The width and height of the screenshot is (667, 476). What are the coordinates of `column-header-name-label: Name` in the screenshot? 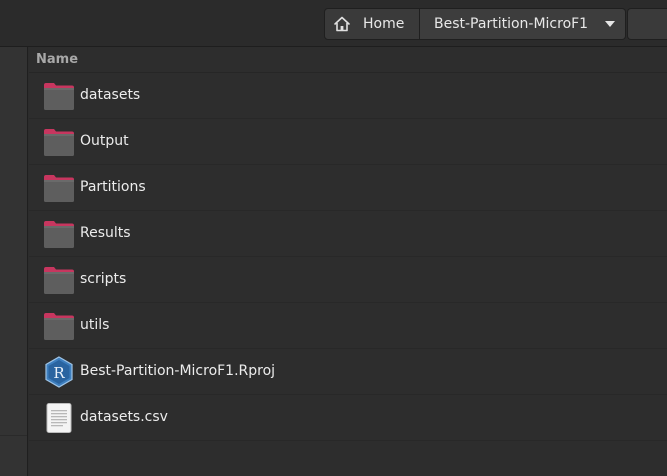 It's located at (57, 59).